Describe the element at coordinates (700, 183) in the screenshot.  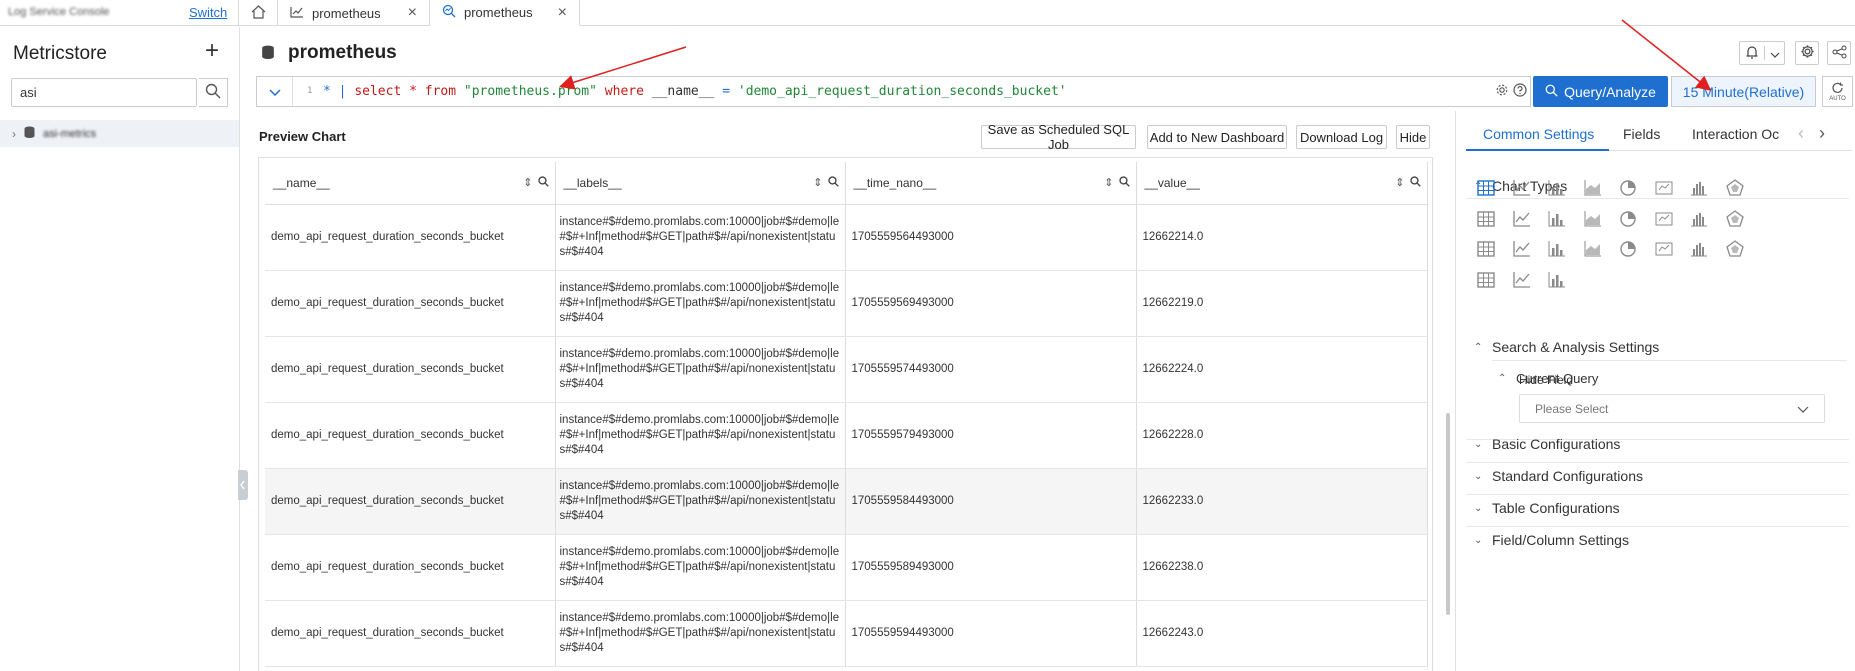
I see `column-header: __labels__ ⇕` at that location.